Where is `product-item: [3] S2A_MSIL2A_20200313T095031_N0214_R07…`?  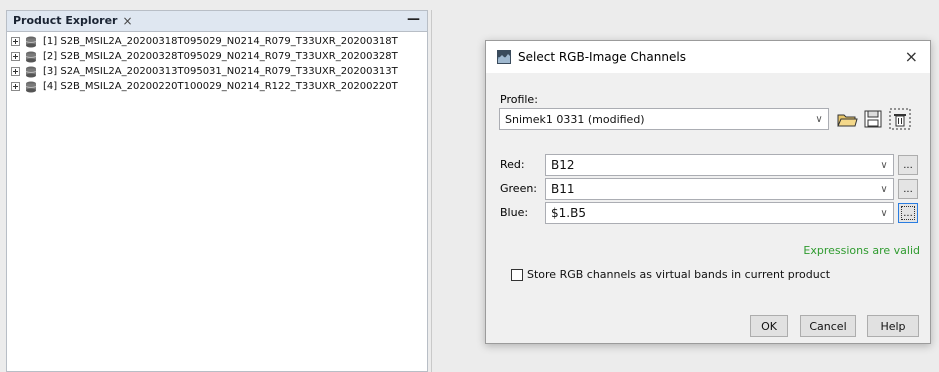 product-item: [3] S2A_MSIL2A_20200313T095031_N0214_R07… is located at coordinates (218, 71).